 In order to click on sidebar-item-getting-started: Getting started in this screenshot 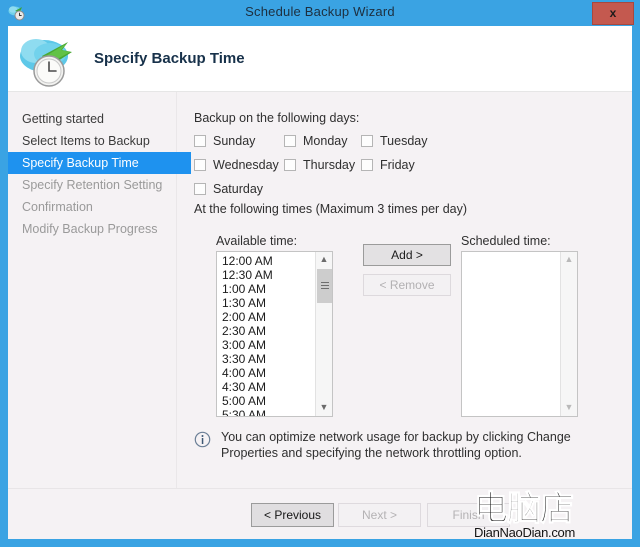, I will do `click(92, 119)`.